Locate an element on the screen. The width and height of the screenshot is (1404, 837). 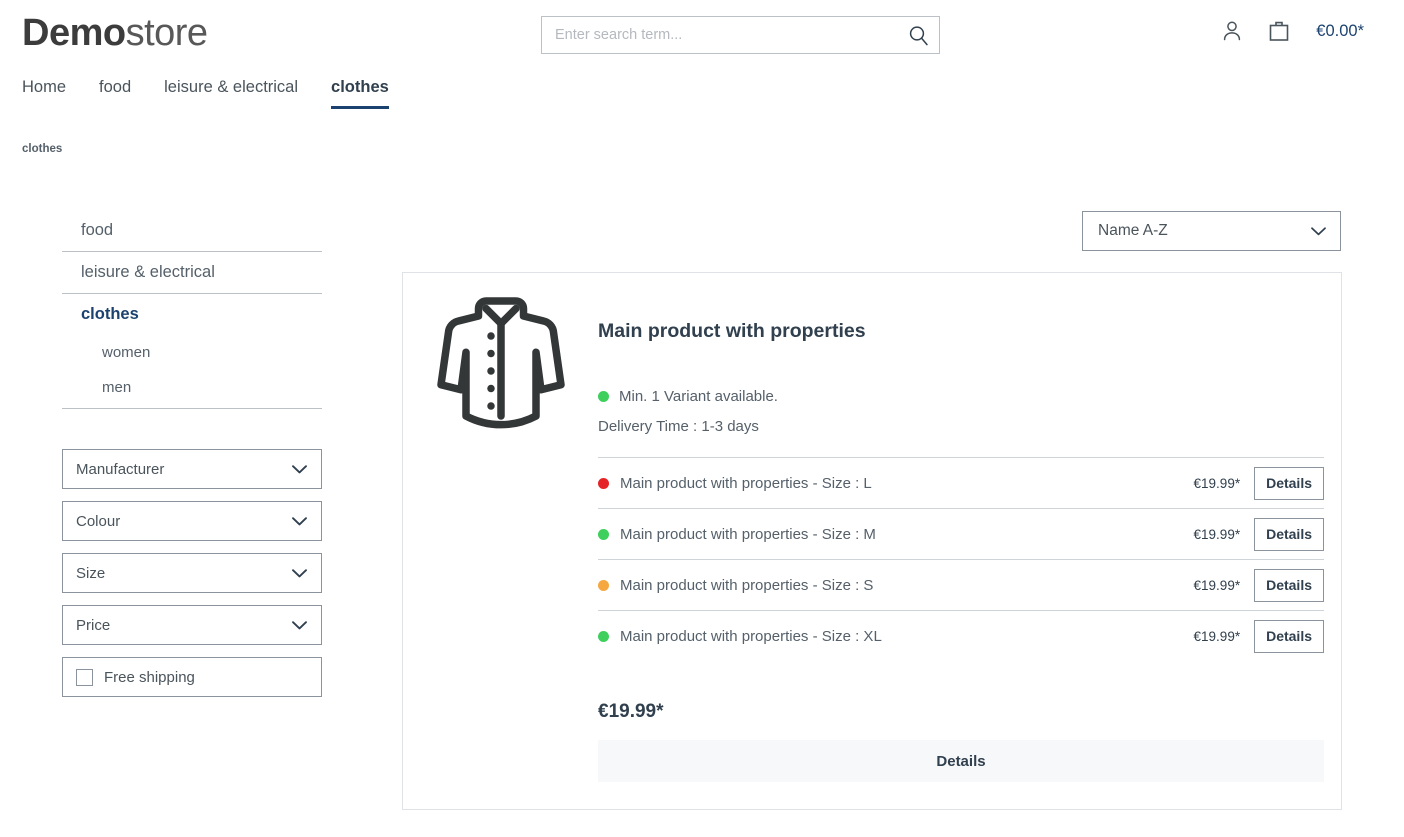
variant-name: Main product with properties - Size : L is located at coordinates (907, 483).